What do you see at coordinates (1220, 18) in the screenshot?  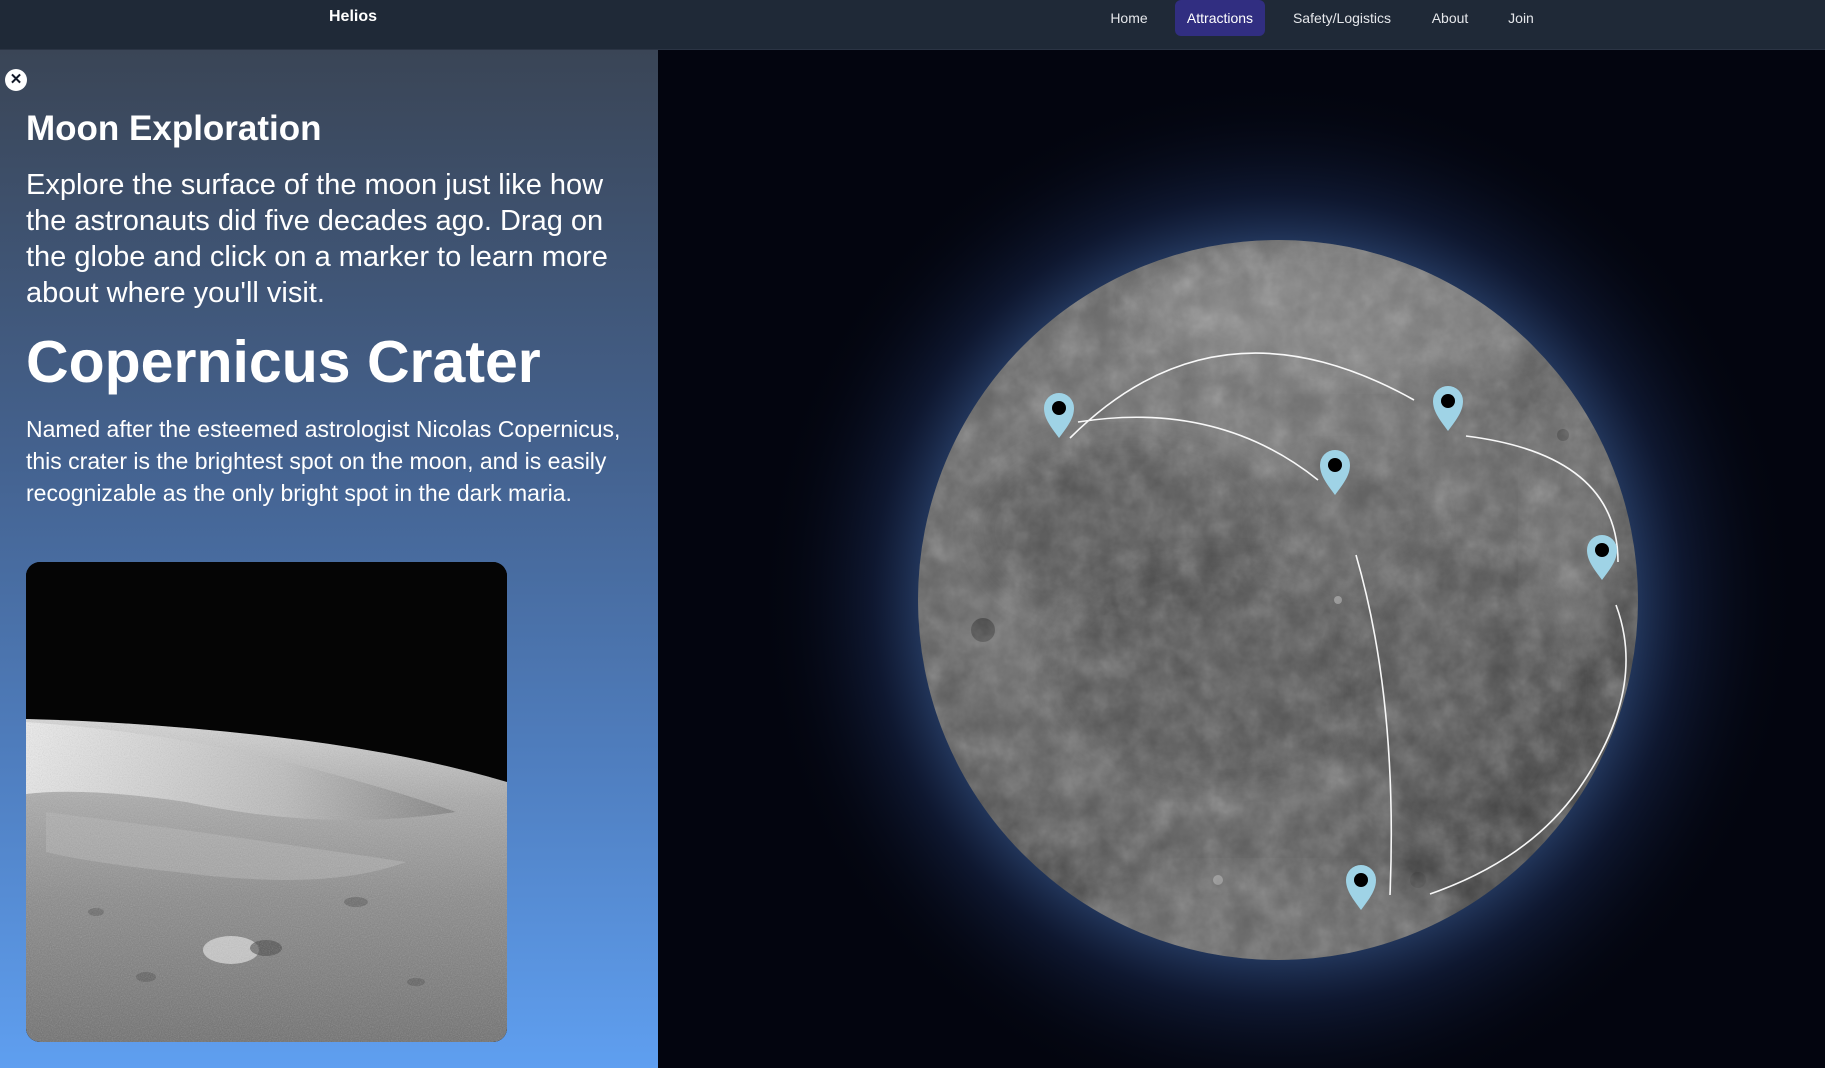 I see `nav-attractions: Attractions` at bounding box center [1220, 18].